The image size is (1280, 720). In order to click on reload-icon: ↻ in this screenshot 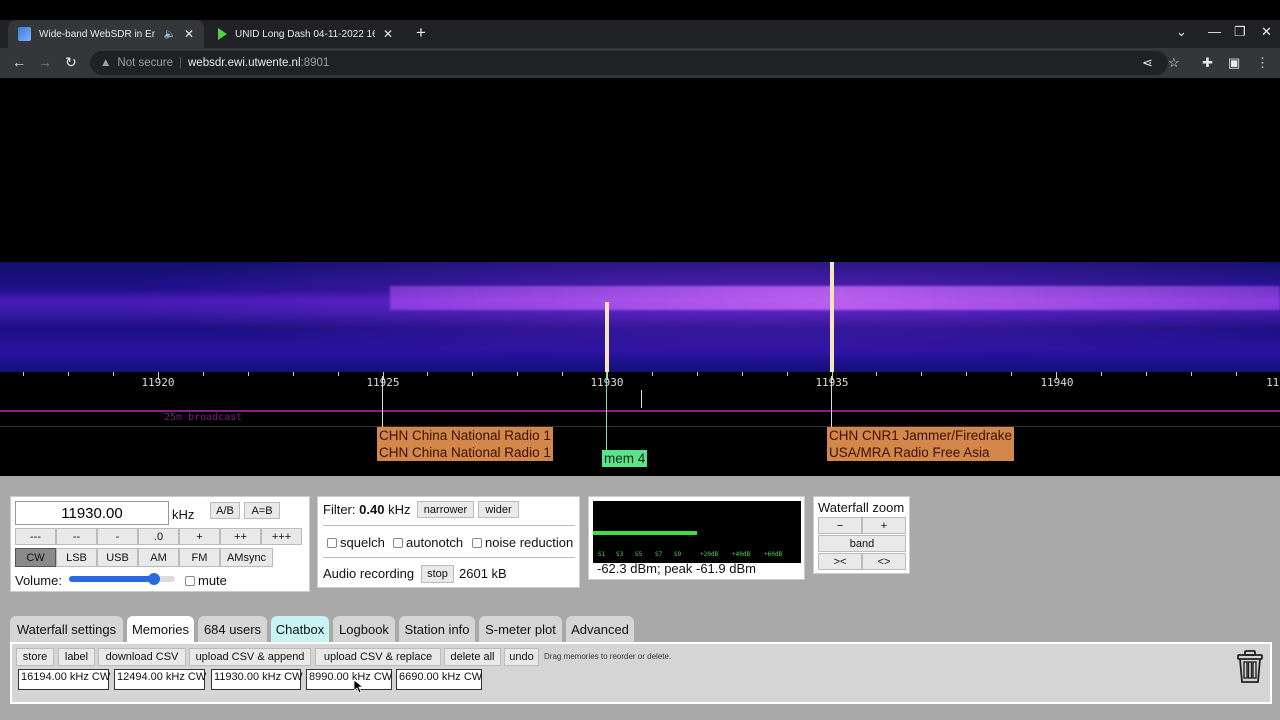, I will do `click(71, 62)`.